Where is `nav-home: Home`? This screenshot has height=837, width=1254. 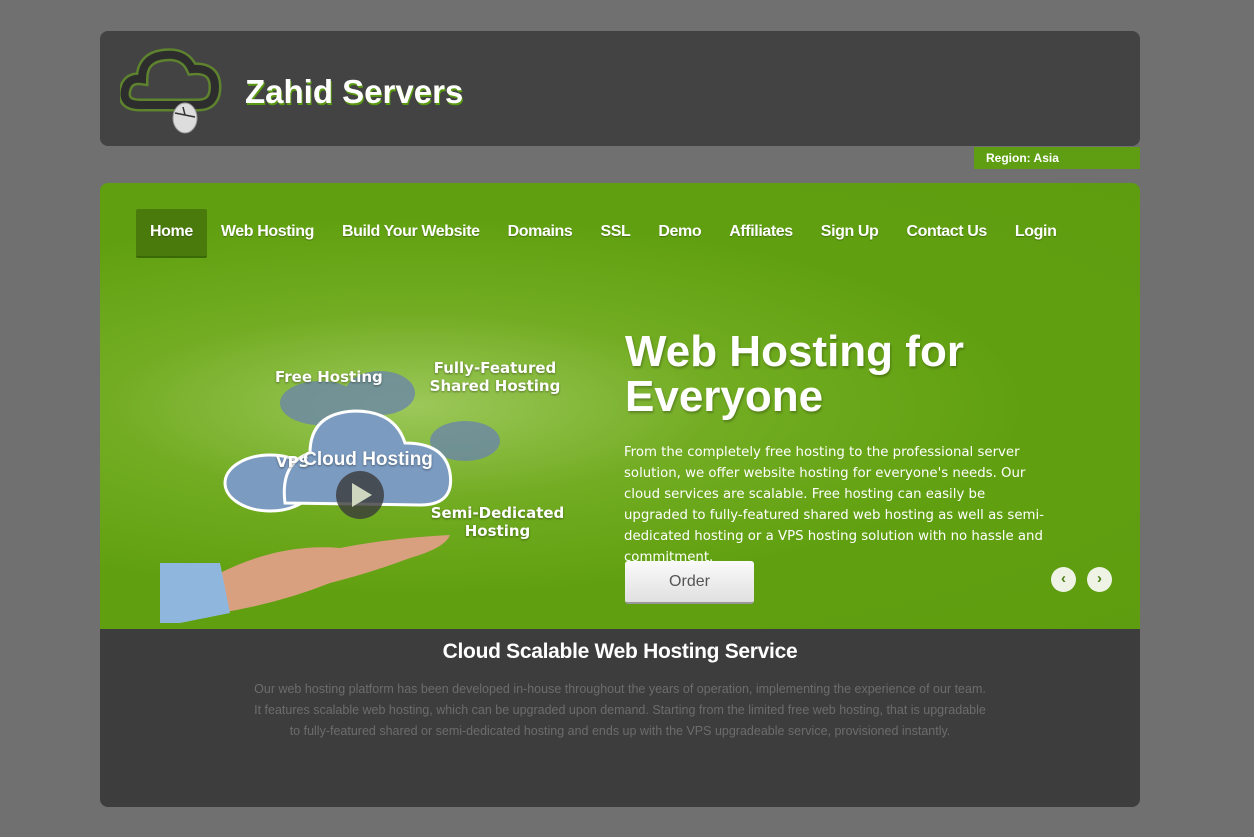 nav-home: Home is located at coordinates (171, 233).